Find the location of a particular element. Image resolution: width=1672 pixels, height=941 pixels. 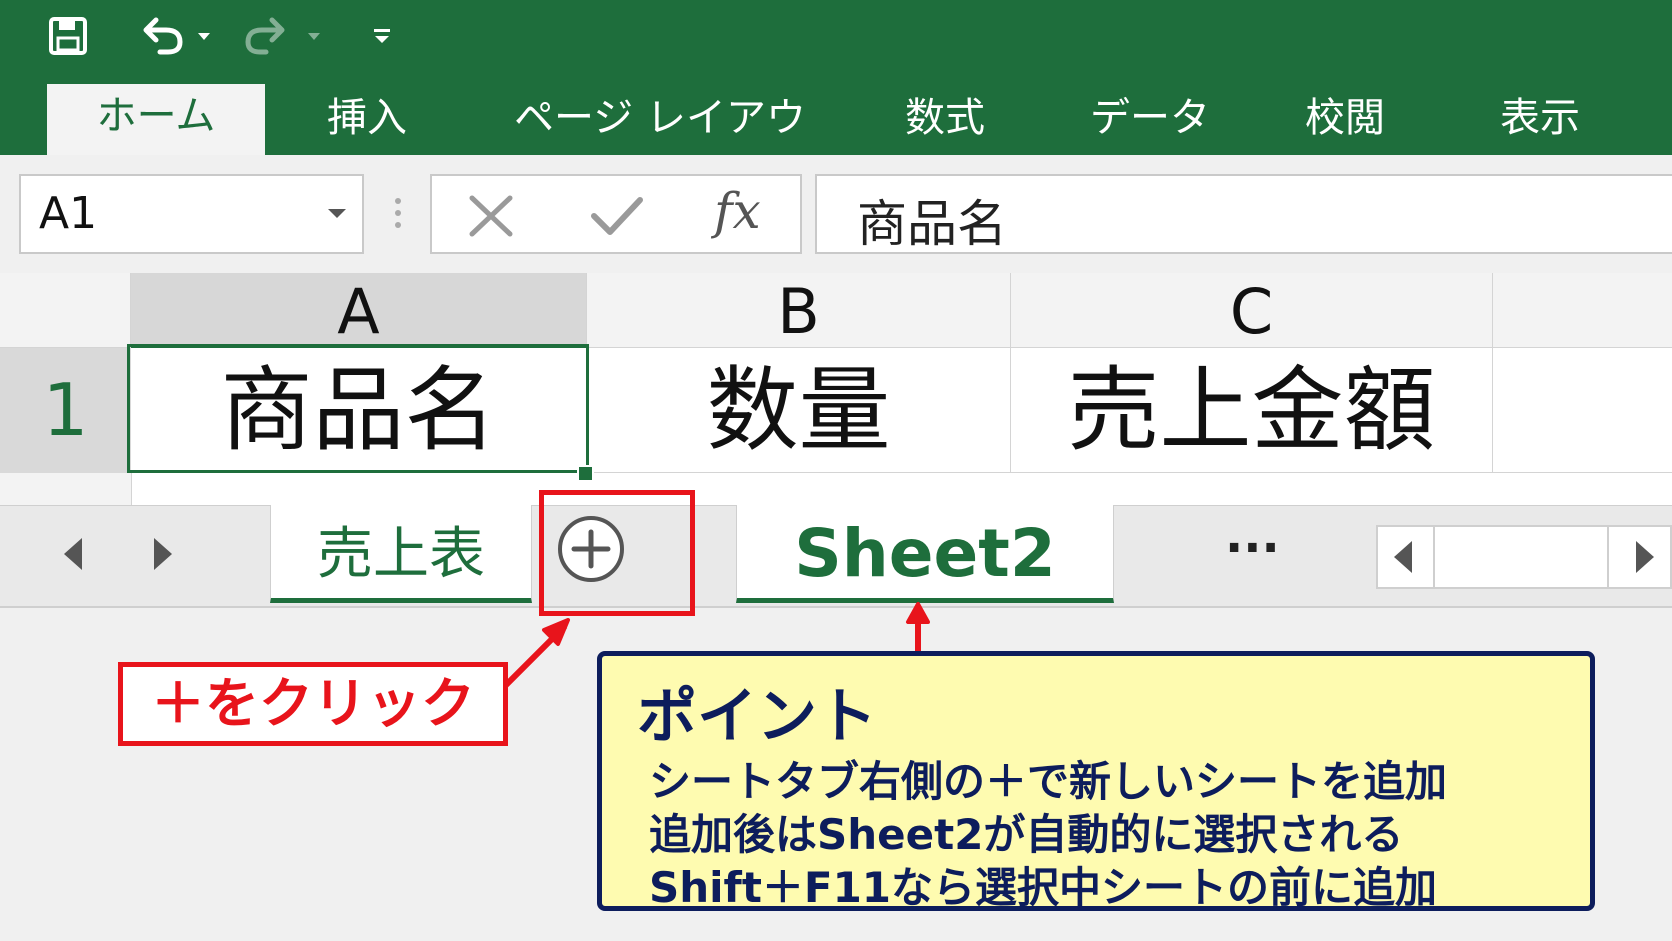

tab-formulas: 数式 is located at coordinates (945, 120).